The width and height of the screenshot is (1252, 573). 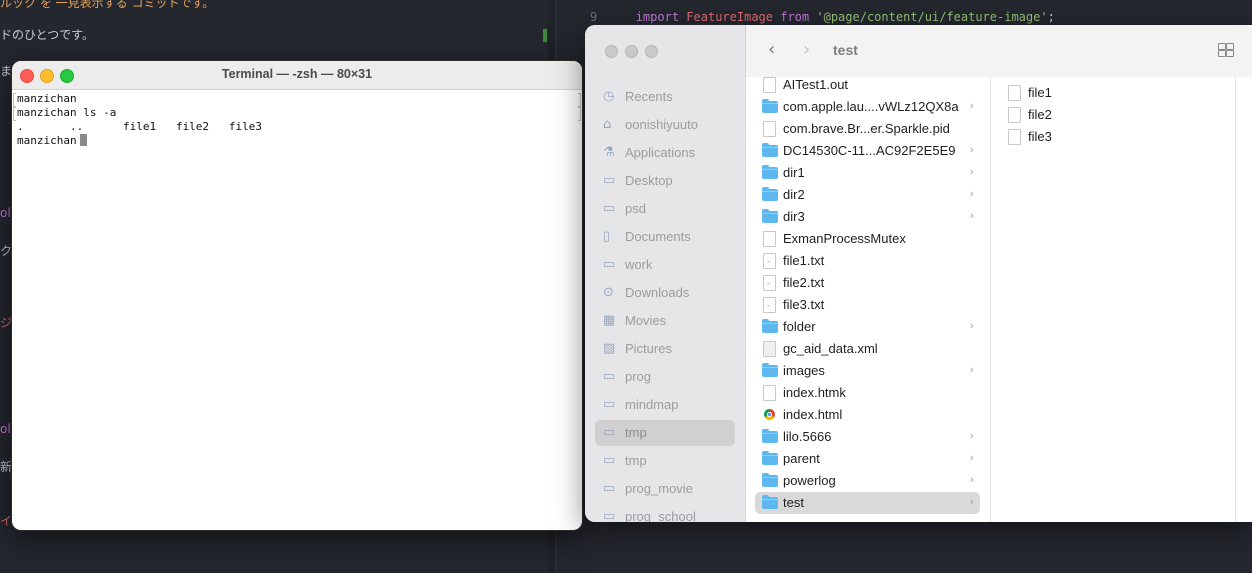 I want to click on file-row: com.brave.Br...er.Sparkle.pid, so click(x=867, y=129).